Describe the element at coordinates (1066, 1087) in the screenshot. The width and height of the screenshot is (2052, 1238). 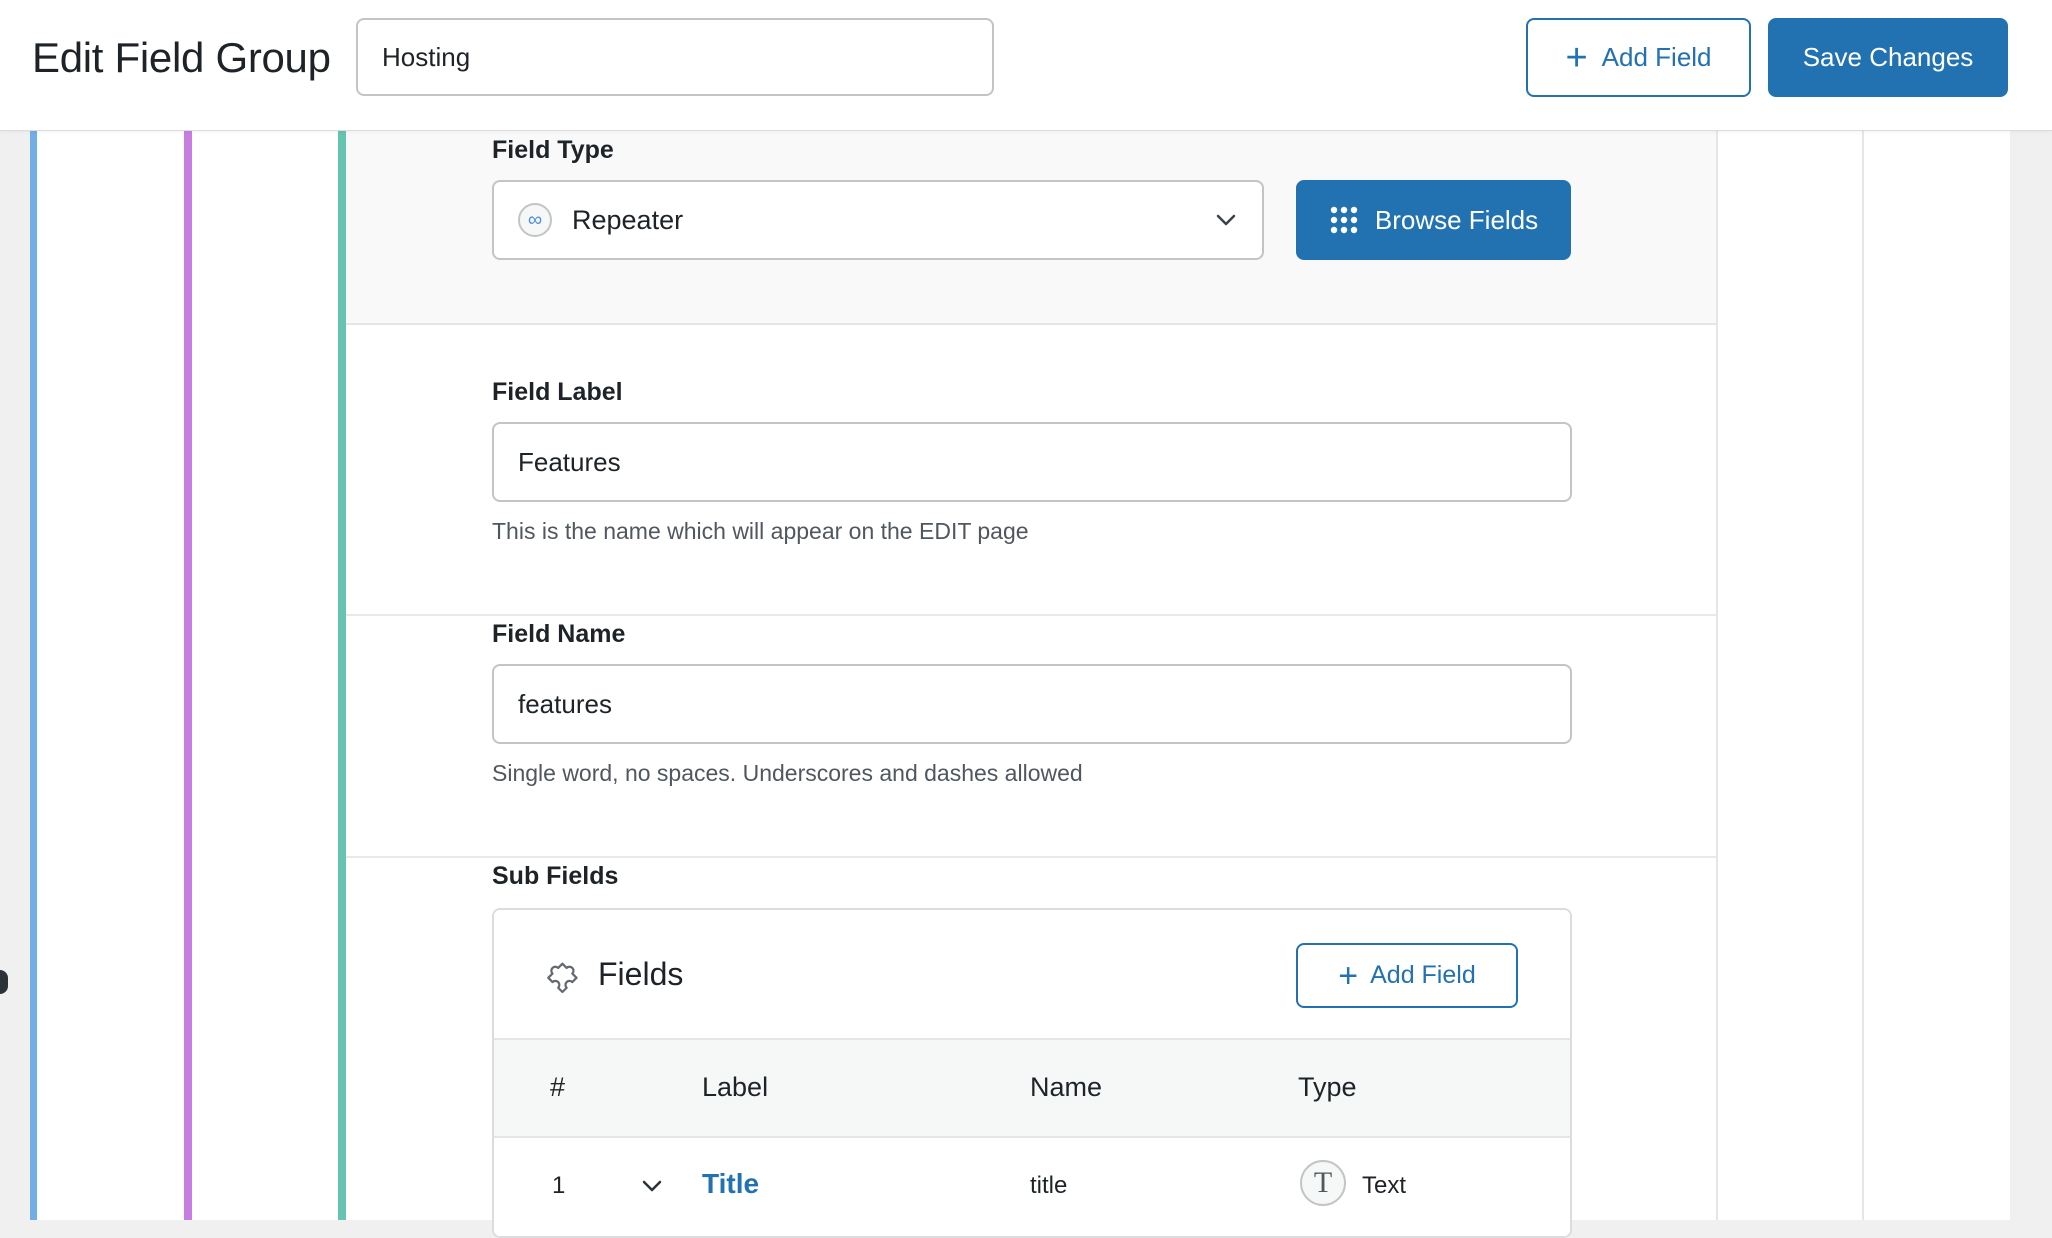
I see `column-header-name: Name` at that location.